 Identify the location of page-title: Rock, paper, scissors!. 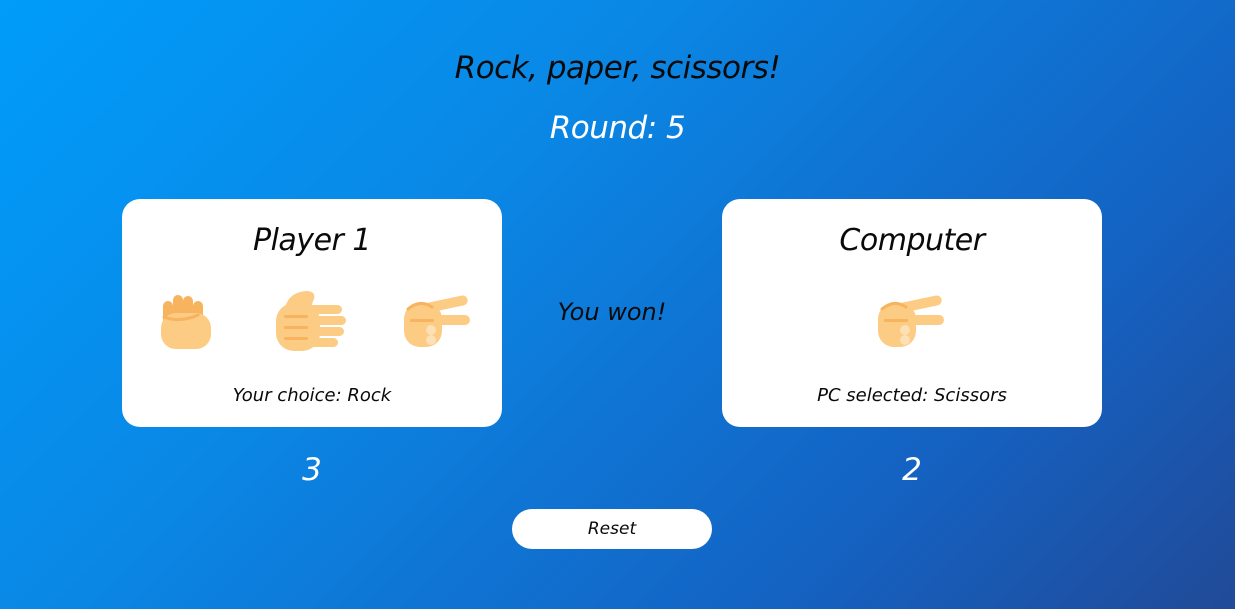
(617, 68).